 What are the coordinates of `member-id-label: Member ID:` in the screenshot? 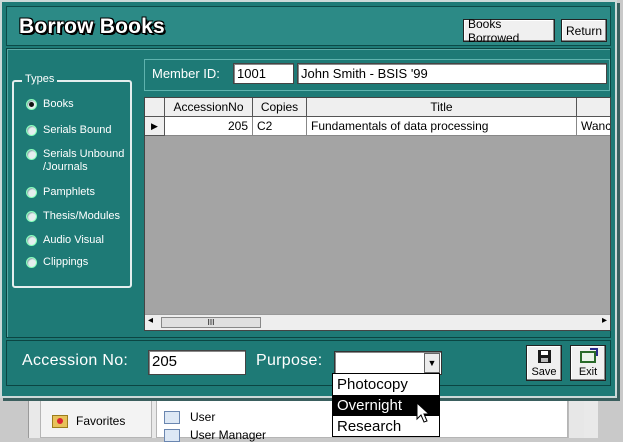 It's located at (186, 73).